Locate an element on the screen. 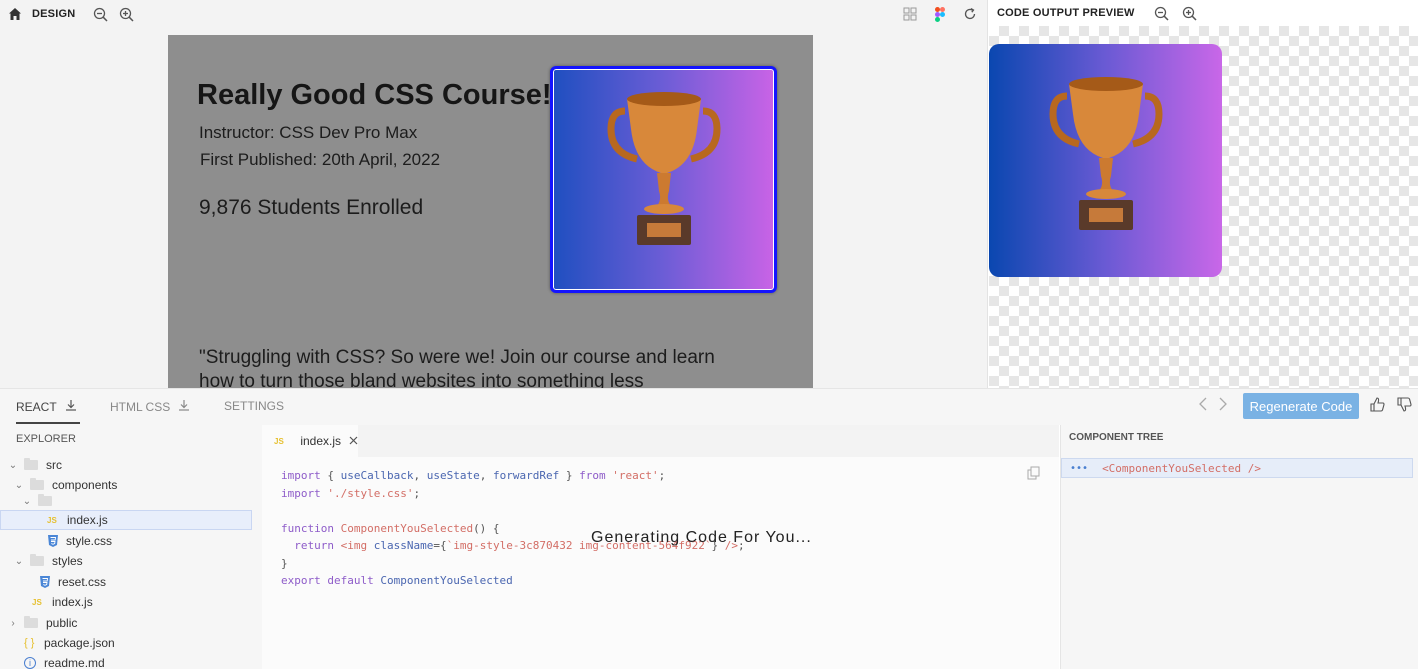  regenerate-code-button: Regenerate Code is located at coordinates (1301, 406).